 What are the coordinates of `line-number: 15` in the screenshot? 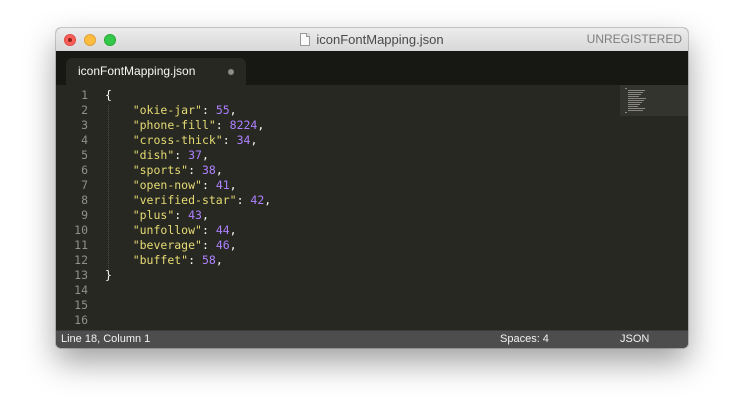 It's located at (81, 305).